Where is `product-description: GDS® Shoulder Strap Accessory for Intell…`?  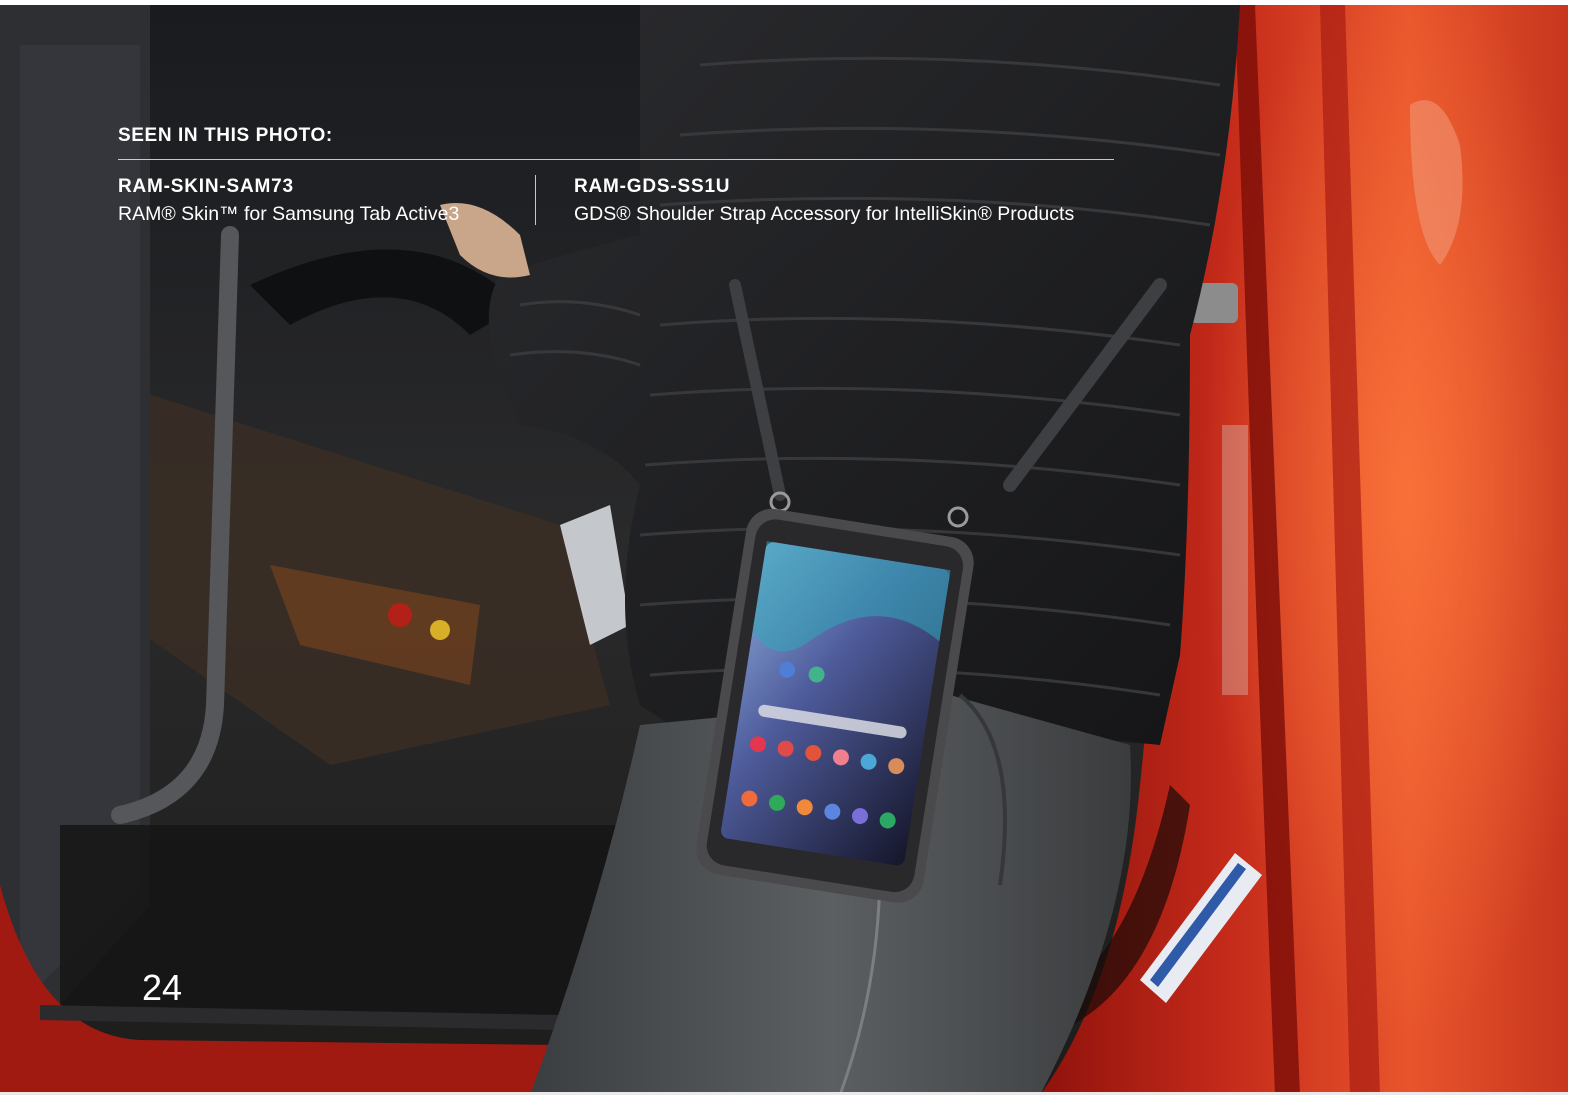 product-description: GDS® Shoulder Strap Accessory for Intell… is located at coordinates (824, 214).